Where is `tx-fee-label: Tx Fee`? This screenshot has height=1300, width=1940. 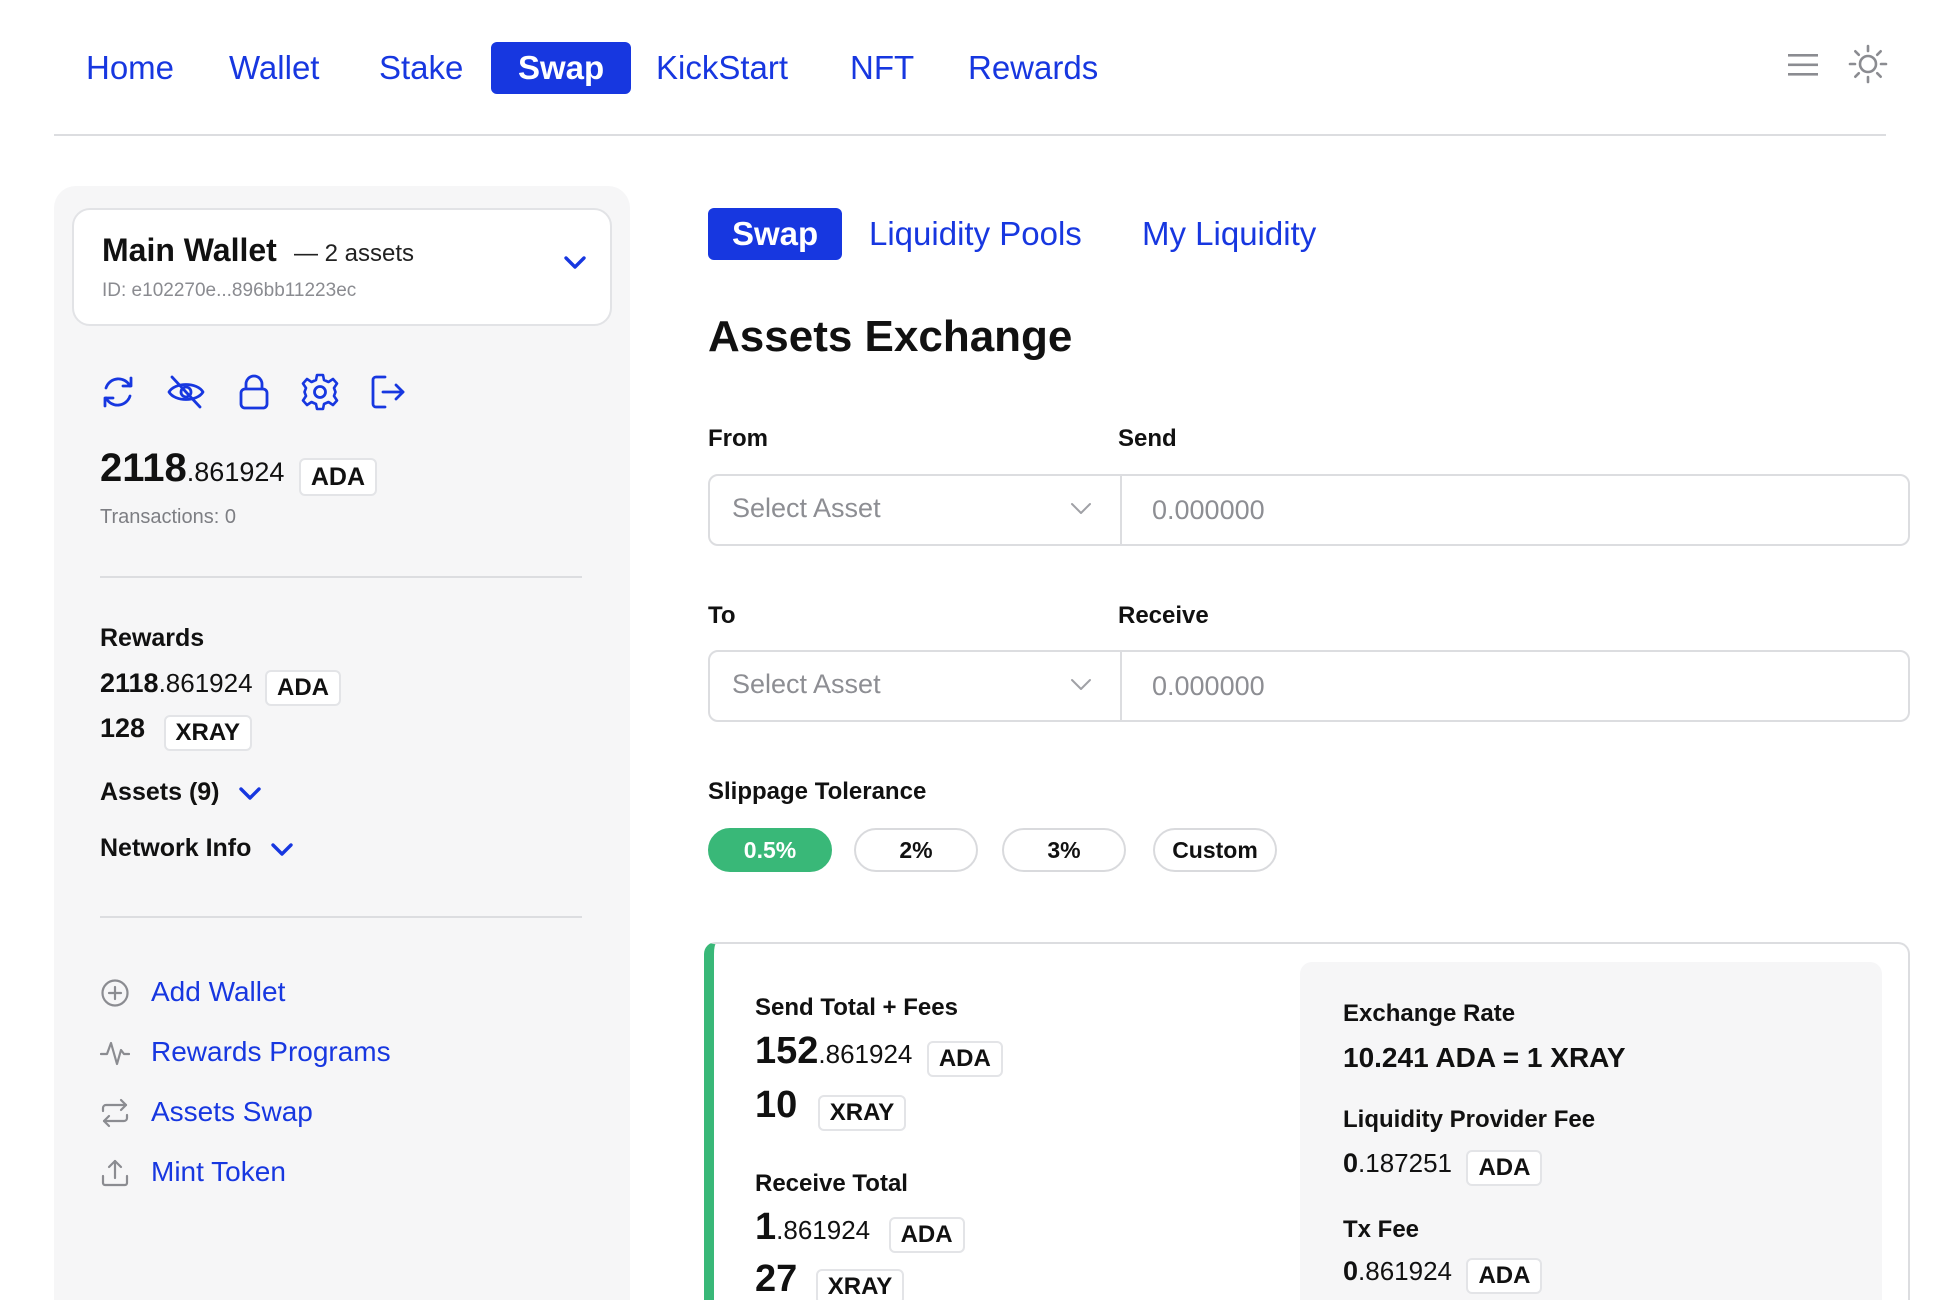
tx-fee-label: Tx Fee is located at coordinates (1381, 1229).